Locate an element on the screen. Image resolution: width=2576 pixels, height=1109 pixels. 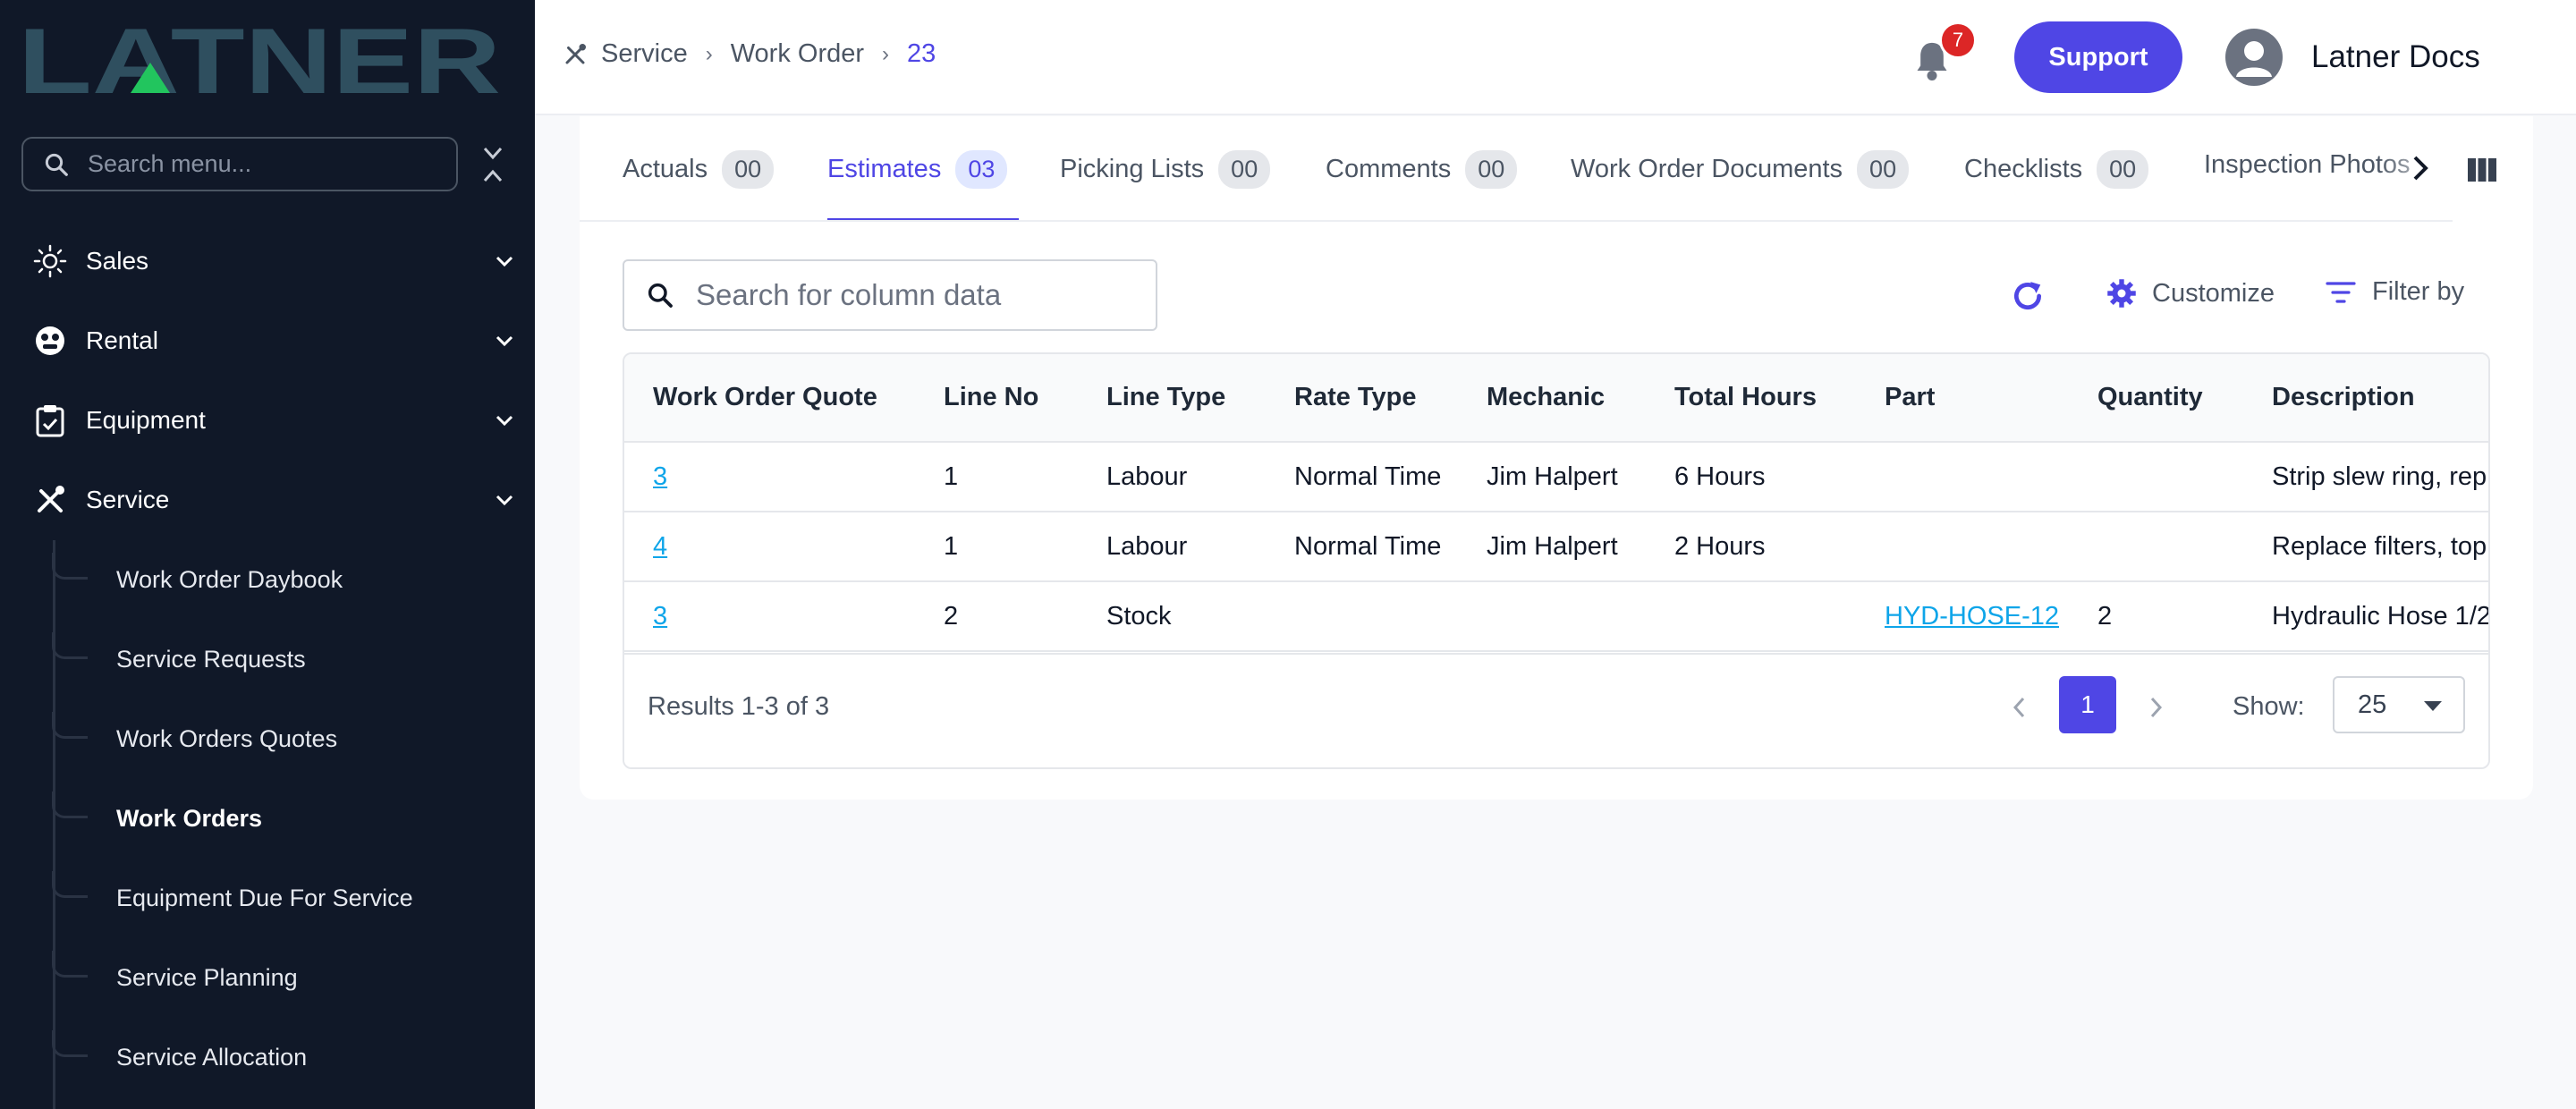
tab-estimates: Estimates 03 is located at coordinates (917, 170).